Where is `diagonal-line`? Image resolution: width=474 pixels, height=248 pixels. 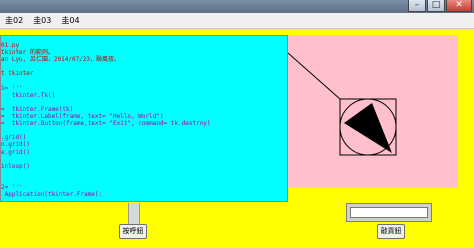 diagonal-line is located at coordinates (314, 76).